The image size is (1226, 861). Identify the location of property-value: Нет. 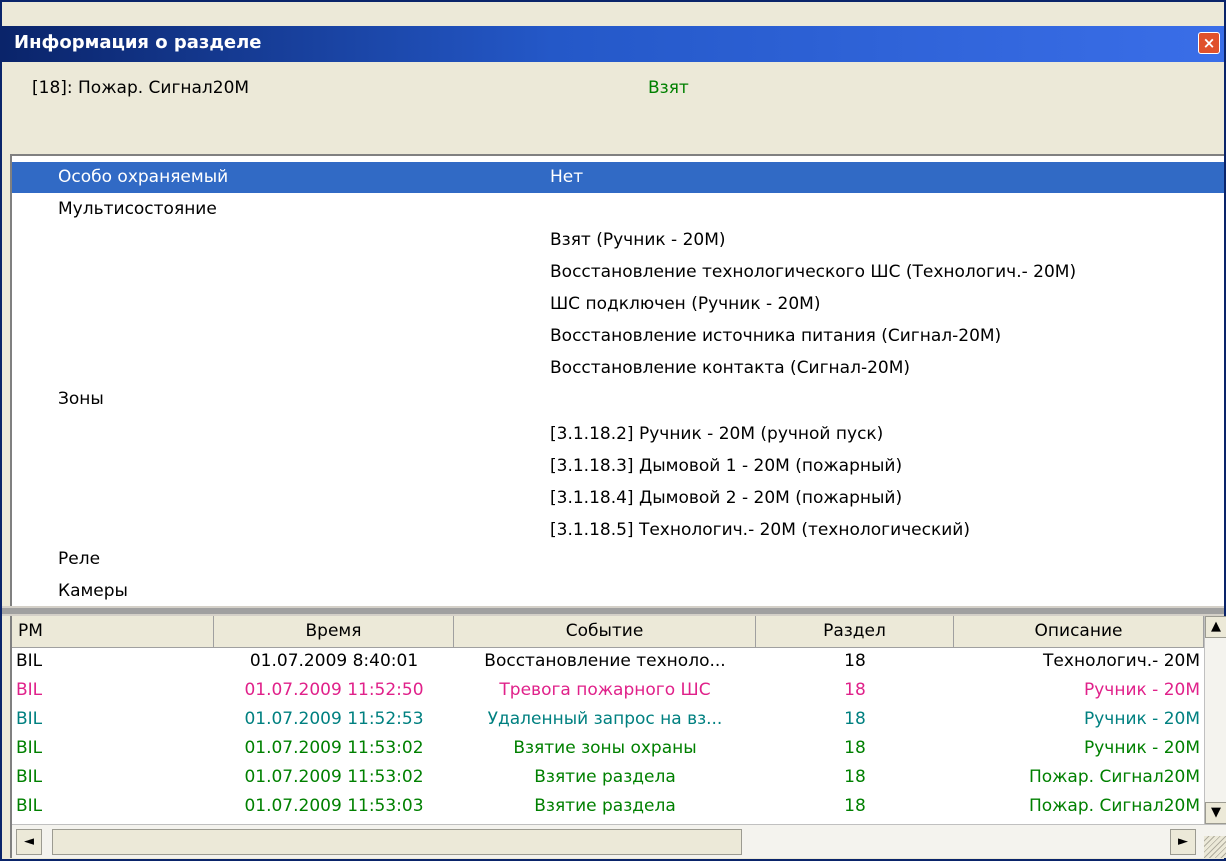
(567, 177).